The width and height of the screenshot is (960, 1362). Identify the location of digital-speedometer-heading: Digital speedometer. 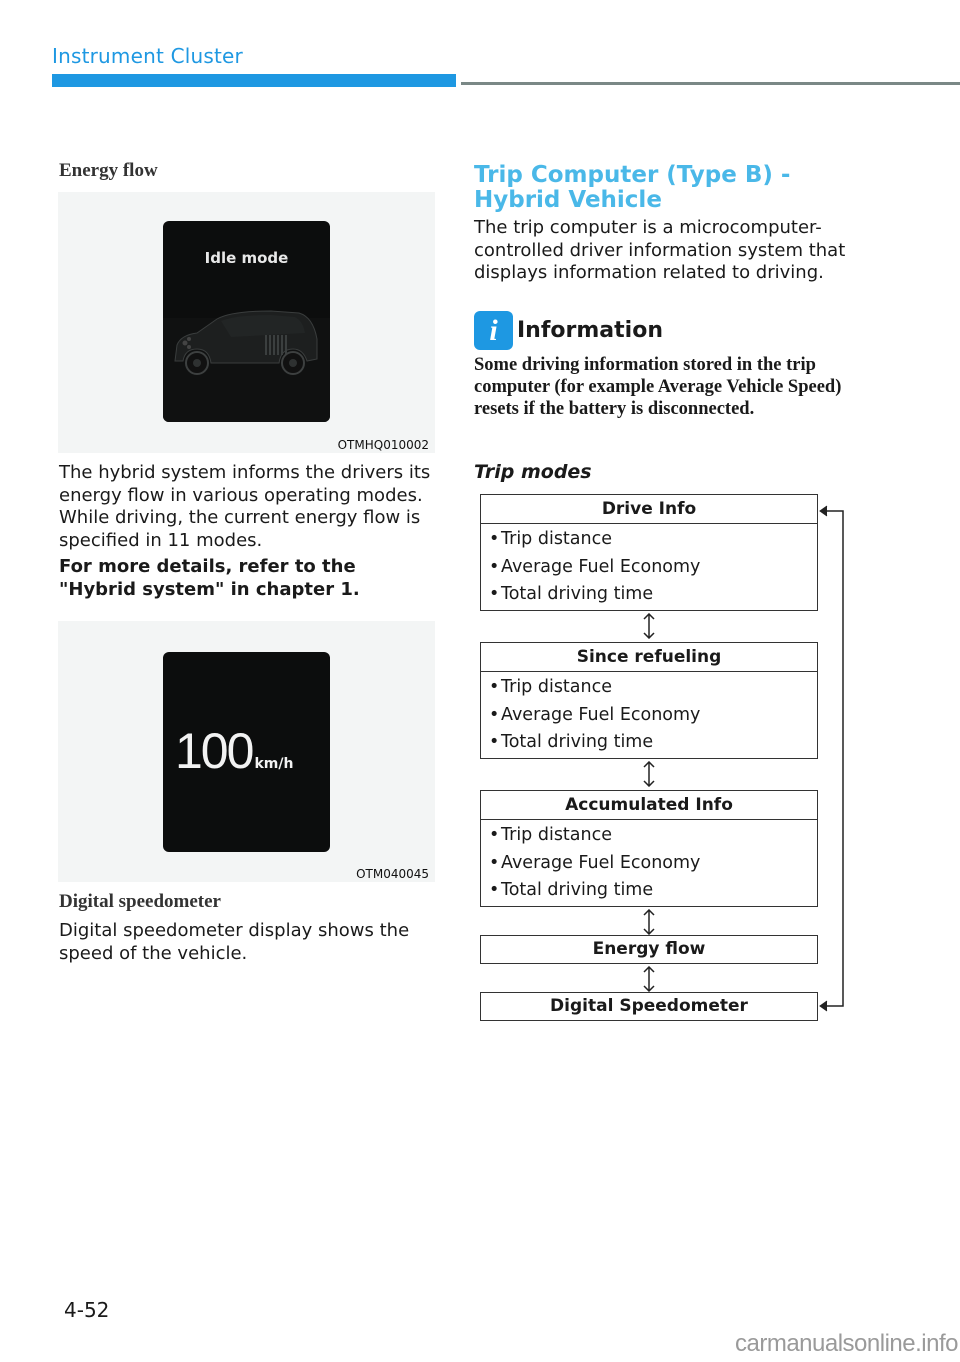
(140, 901).